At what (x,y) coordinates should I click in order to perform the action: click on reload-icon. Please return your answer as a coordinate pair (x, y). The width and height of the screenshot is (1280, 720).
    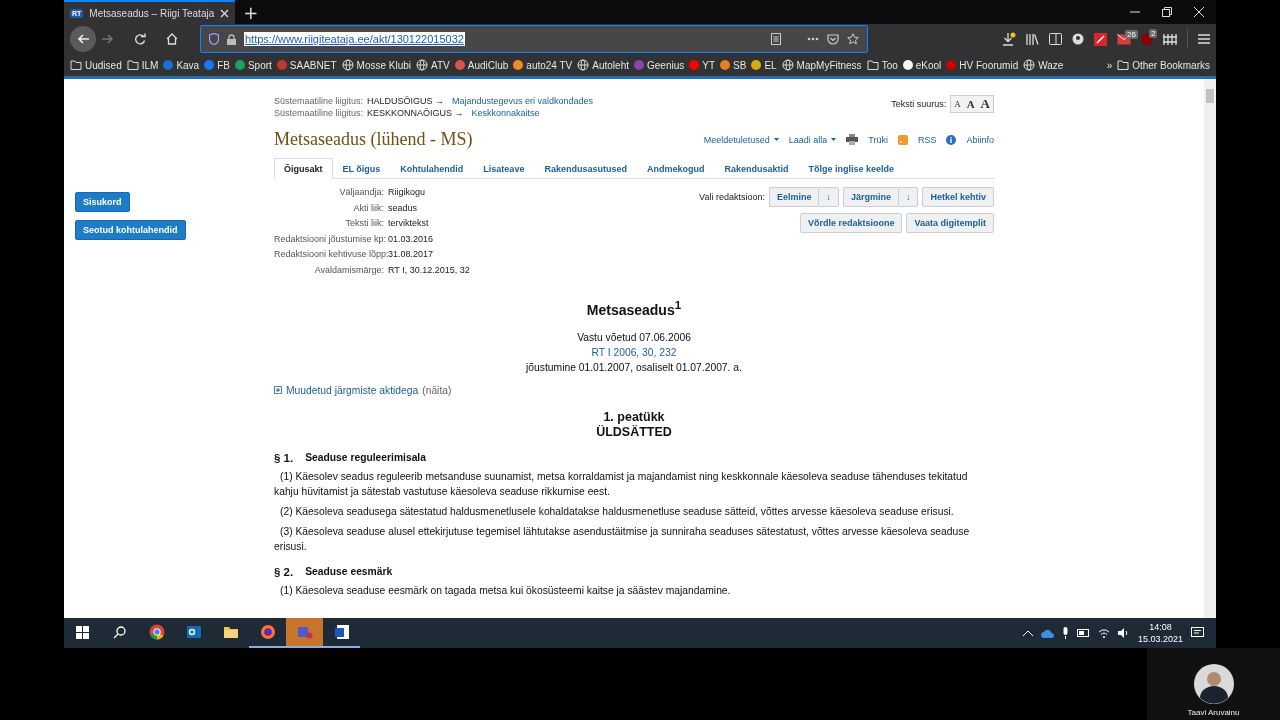
    Looking at the image, I should click on (140, 39).